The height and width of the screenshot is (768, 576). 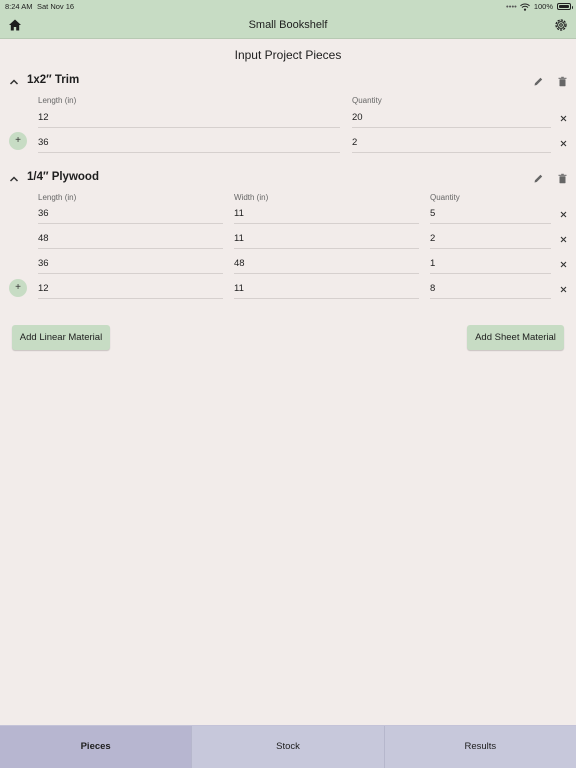 I want to click on gear-icon, so click(x=561, y=25).